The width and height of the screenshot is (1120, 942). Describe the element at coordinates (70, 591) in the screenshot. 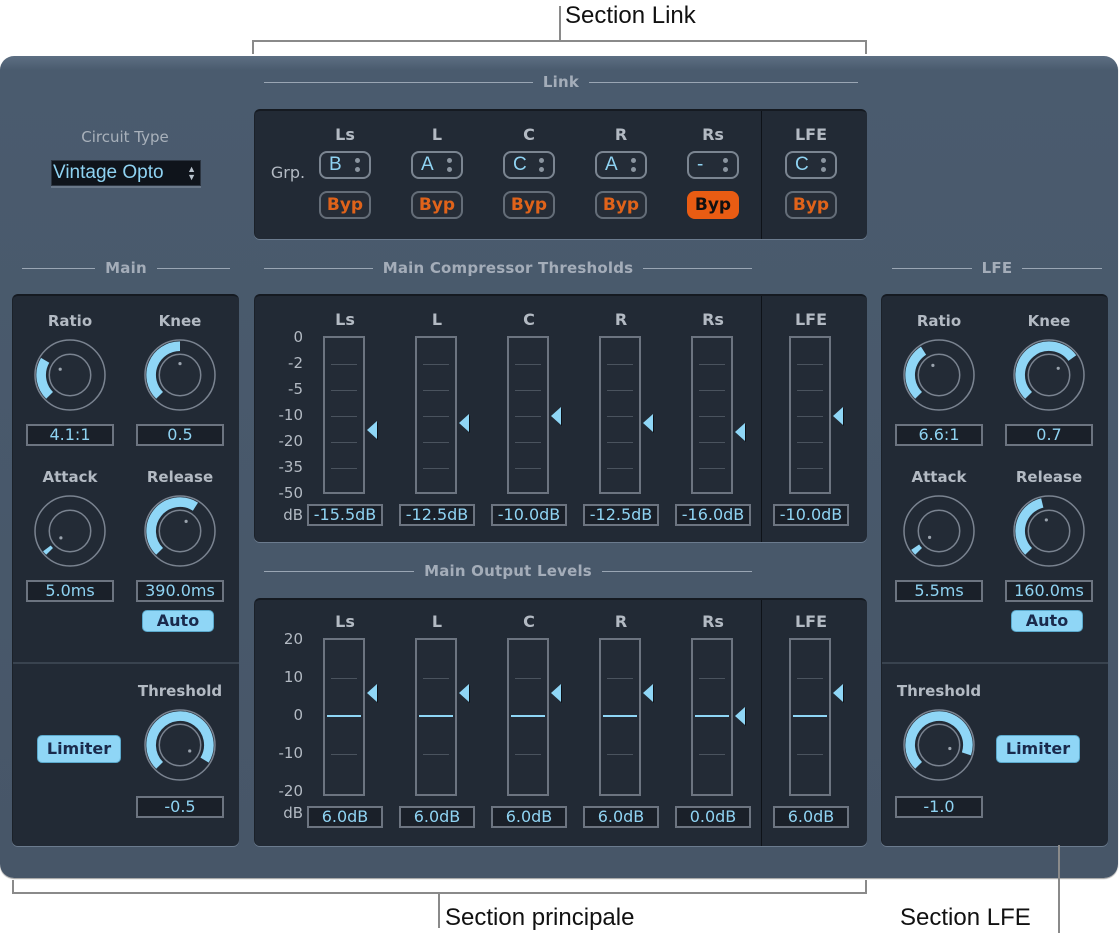

I see `attack-value: 5.0ms` at that location.